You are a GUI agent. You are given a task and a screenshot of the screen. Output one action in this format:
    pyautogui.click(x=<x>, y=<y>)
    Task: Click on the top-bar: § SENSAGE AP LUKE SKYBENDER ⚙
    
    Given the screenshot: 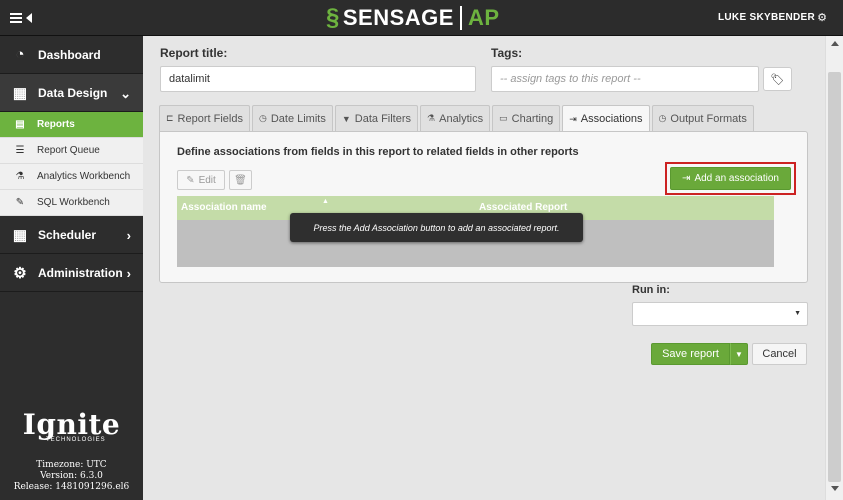 What is the action you would take?
    pyautogui.click(x=421, y=18)
    